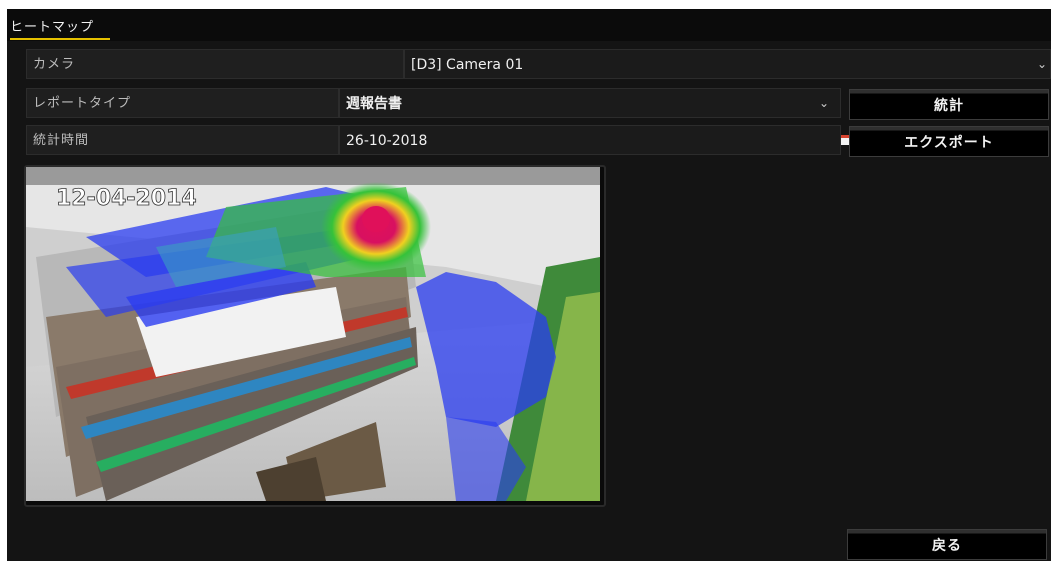 This screenshot has height=561, width=1051. Describe the element at coordinates (529, 25) in the screenshot. I see `tab-bar: ヒートマップ` at that location.